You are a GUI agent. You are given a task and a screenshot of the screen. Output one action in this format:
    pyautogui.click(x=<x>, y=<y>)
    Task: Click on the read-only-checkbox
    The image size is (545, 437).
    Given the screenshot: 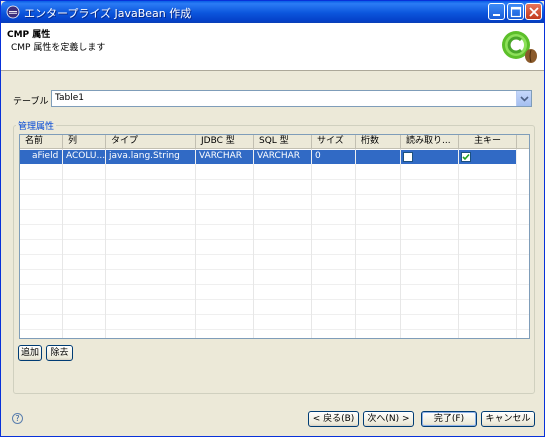 What is the action you would take?
    pyautogui.click(x=408, y=157)
    